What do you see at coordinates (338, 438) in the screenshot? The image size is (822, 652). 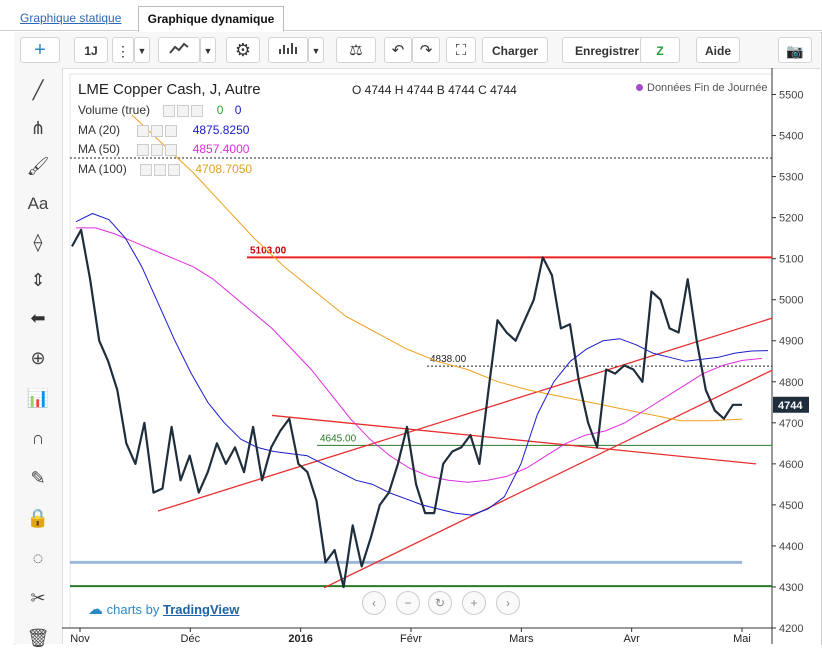 I see `level-label: 4645.00` at bounding box center [338, 438].